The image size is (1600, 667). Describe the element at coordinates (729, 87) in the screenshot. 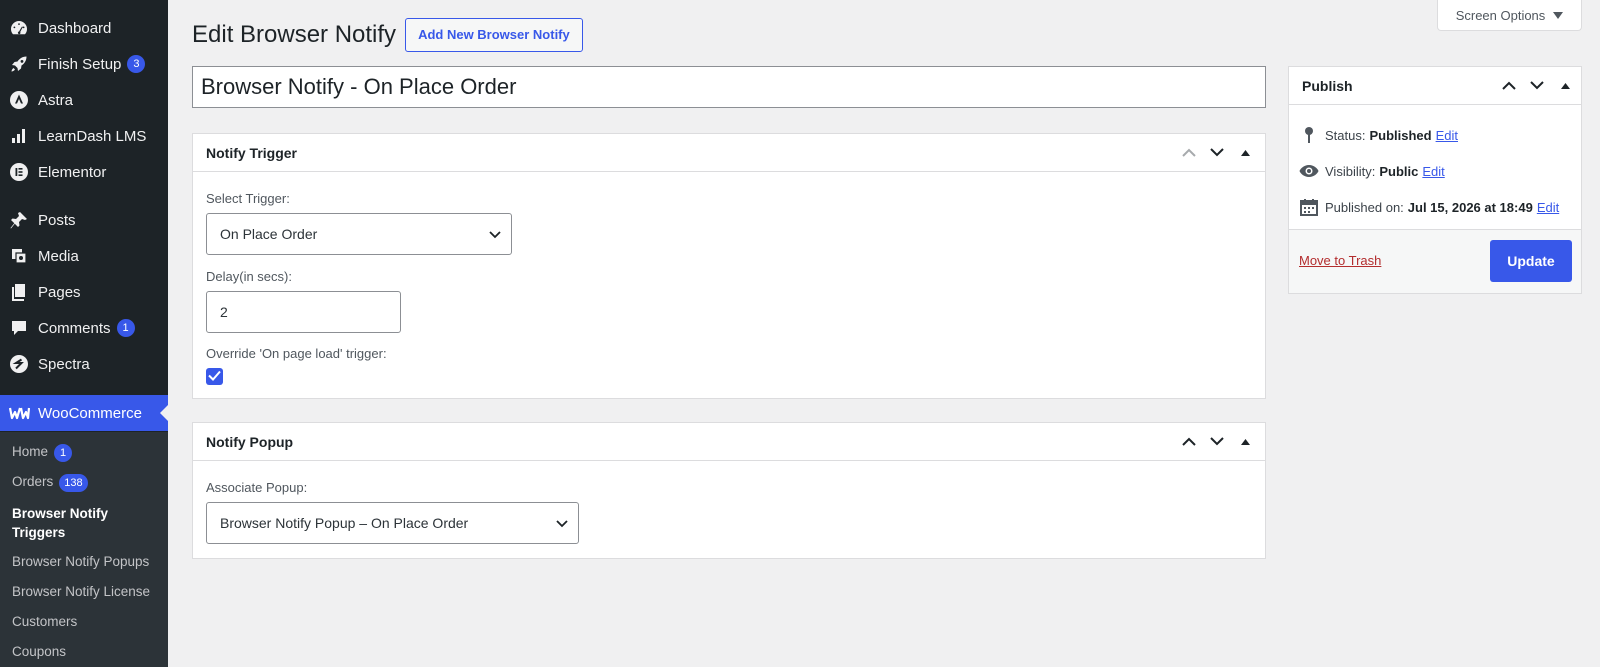

I see `post-title-input: Browser Notify - On Place Order` at that location.